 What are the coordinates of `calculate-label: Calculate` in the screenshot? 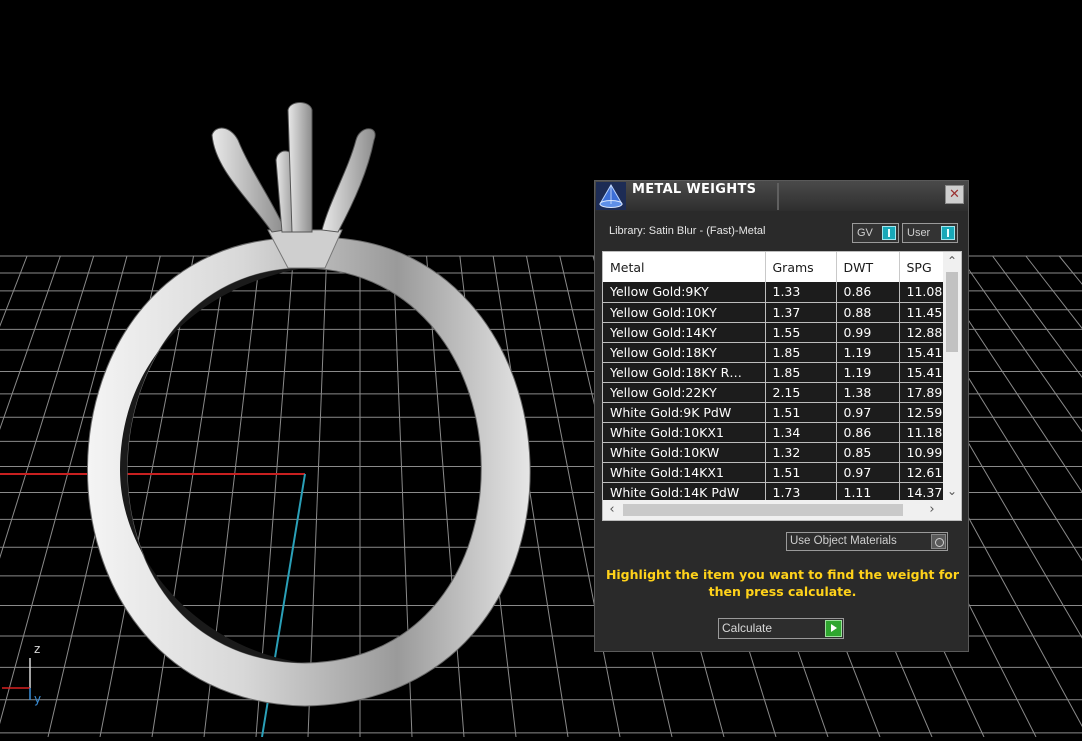 It's located at (747, 628).